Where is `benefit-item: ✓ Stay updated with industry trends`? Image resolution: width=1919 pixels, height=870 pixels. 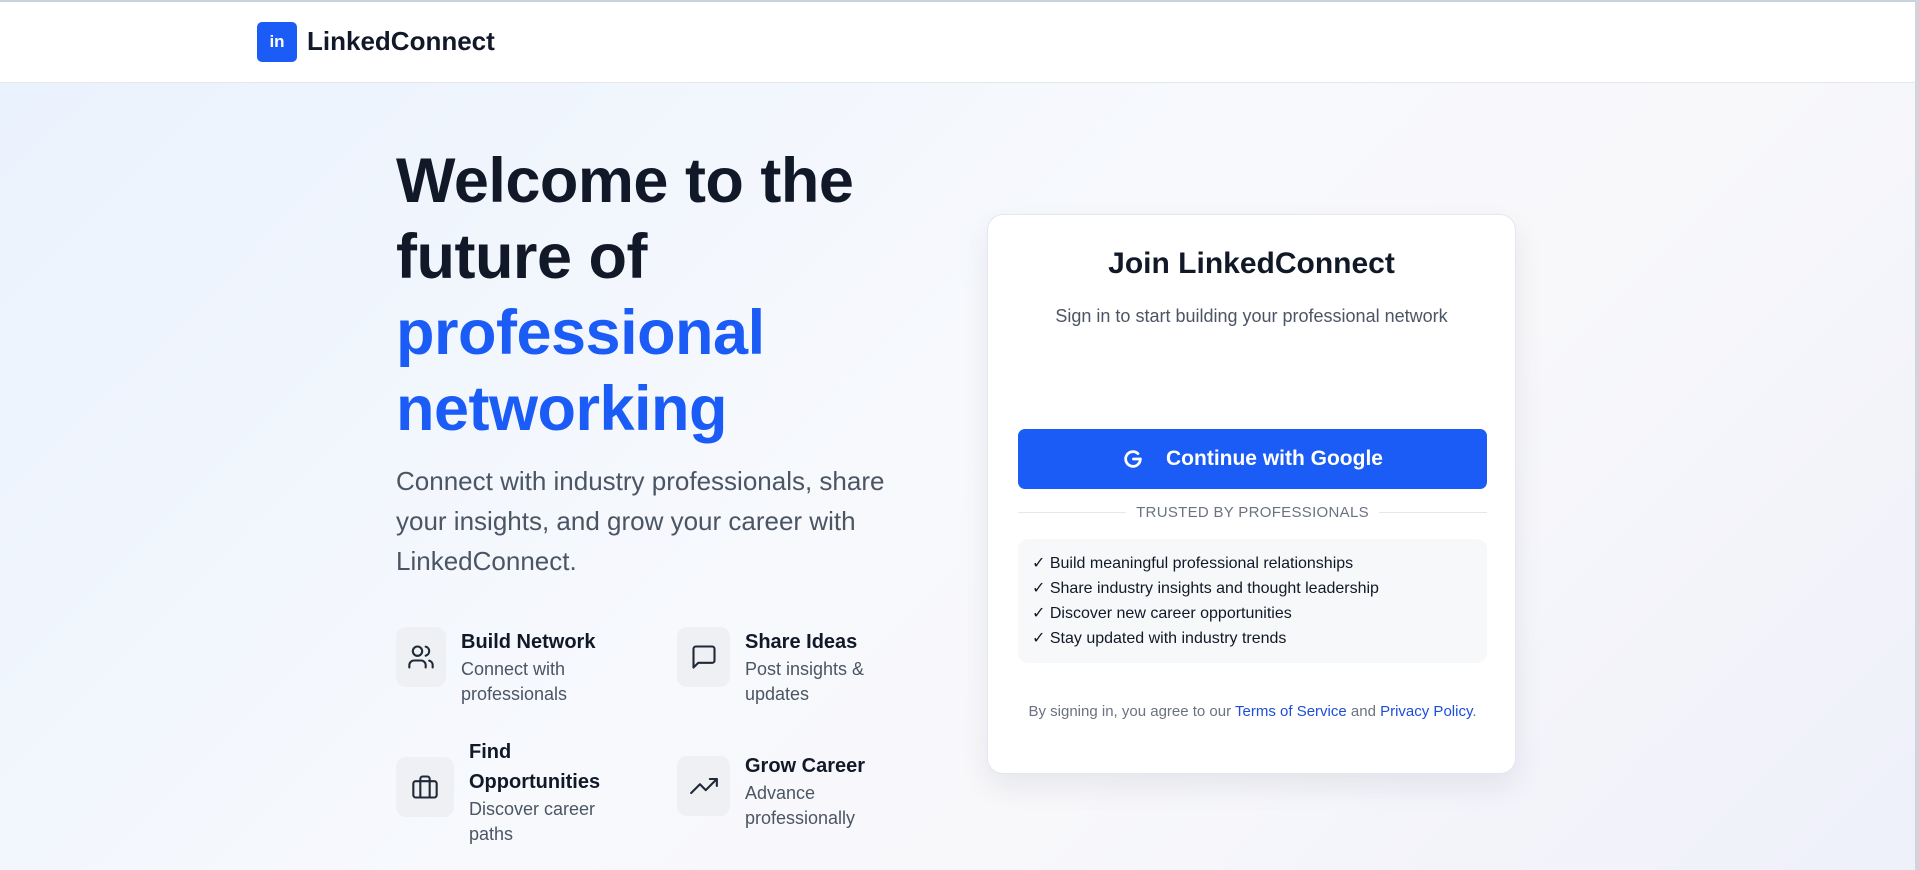
benefit-item: ✓ Stay updated with industry trends is located at coordinates (1159, 638).